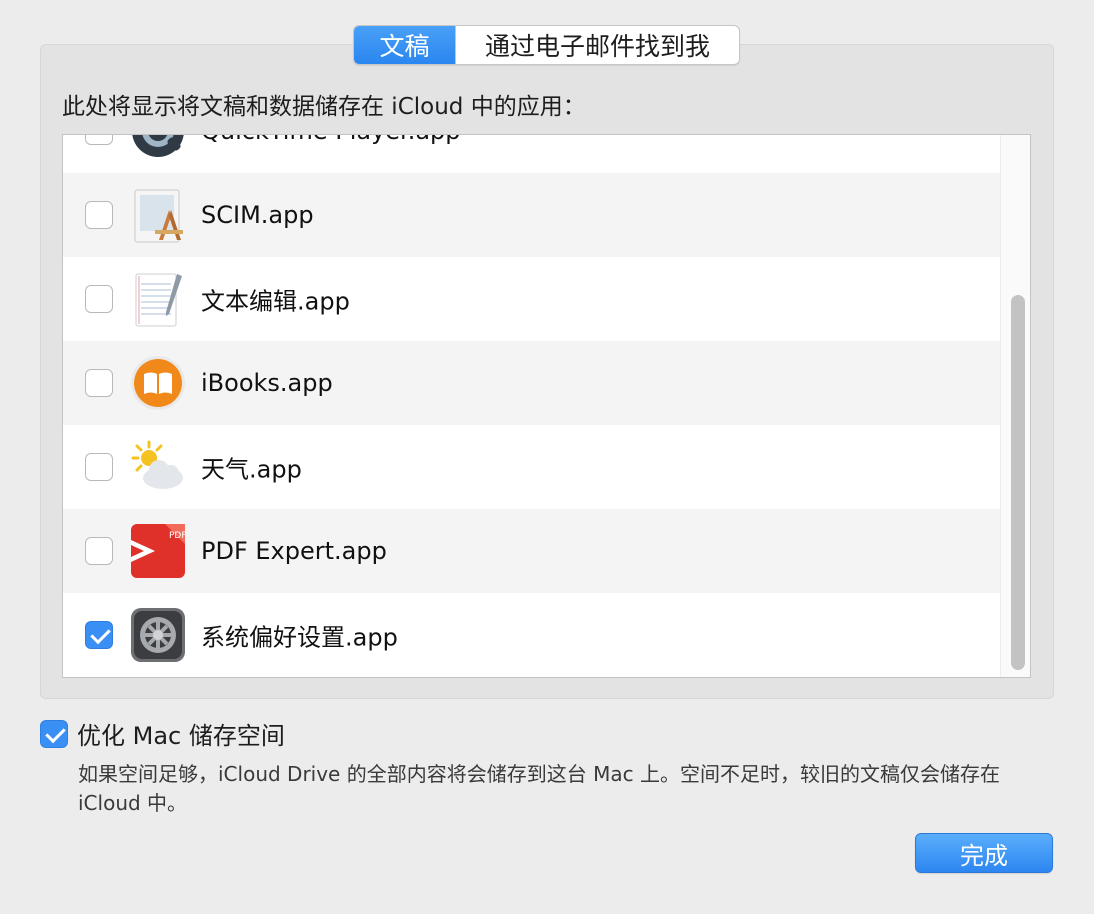  I want to click on app-name: 天气.app, so click(251, 469).